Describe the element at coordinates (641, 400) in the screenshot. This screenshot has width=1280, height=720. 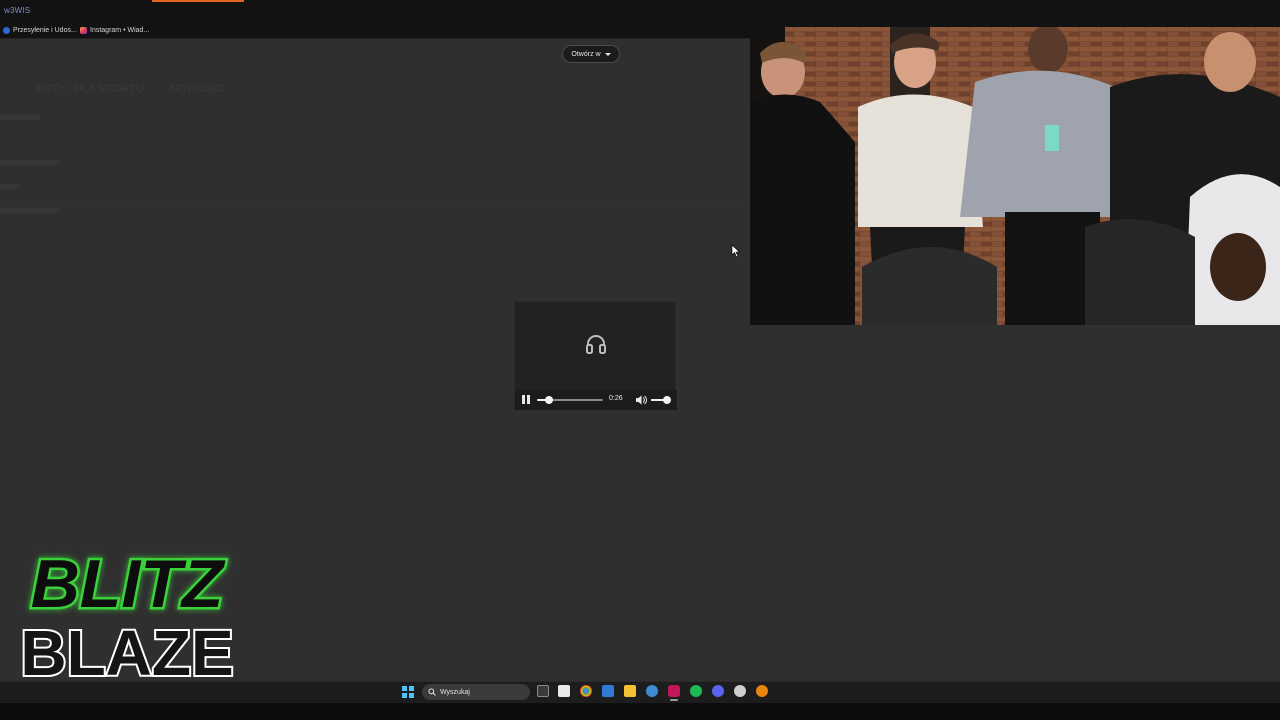
I see `volume-icon` at that location.